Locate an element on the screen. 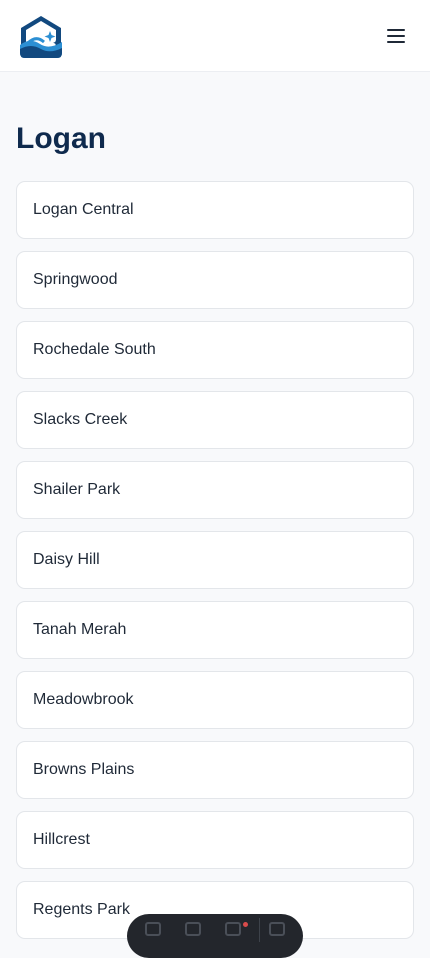 The height and width of the screenshot is (958, 430). hamburger-menu-icon is located at coordinates (396, 36).